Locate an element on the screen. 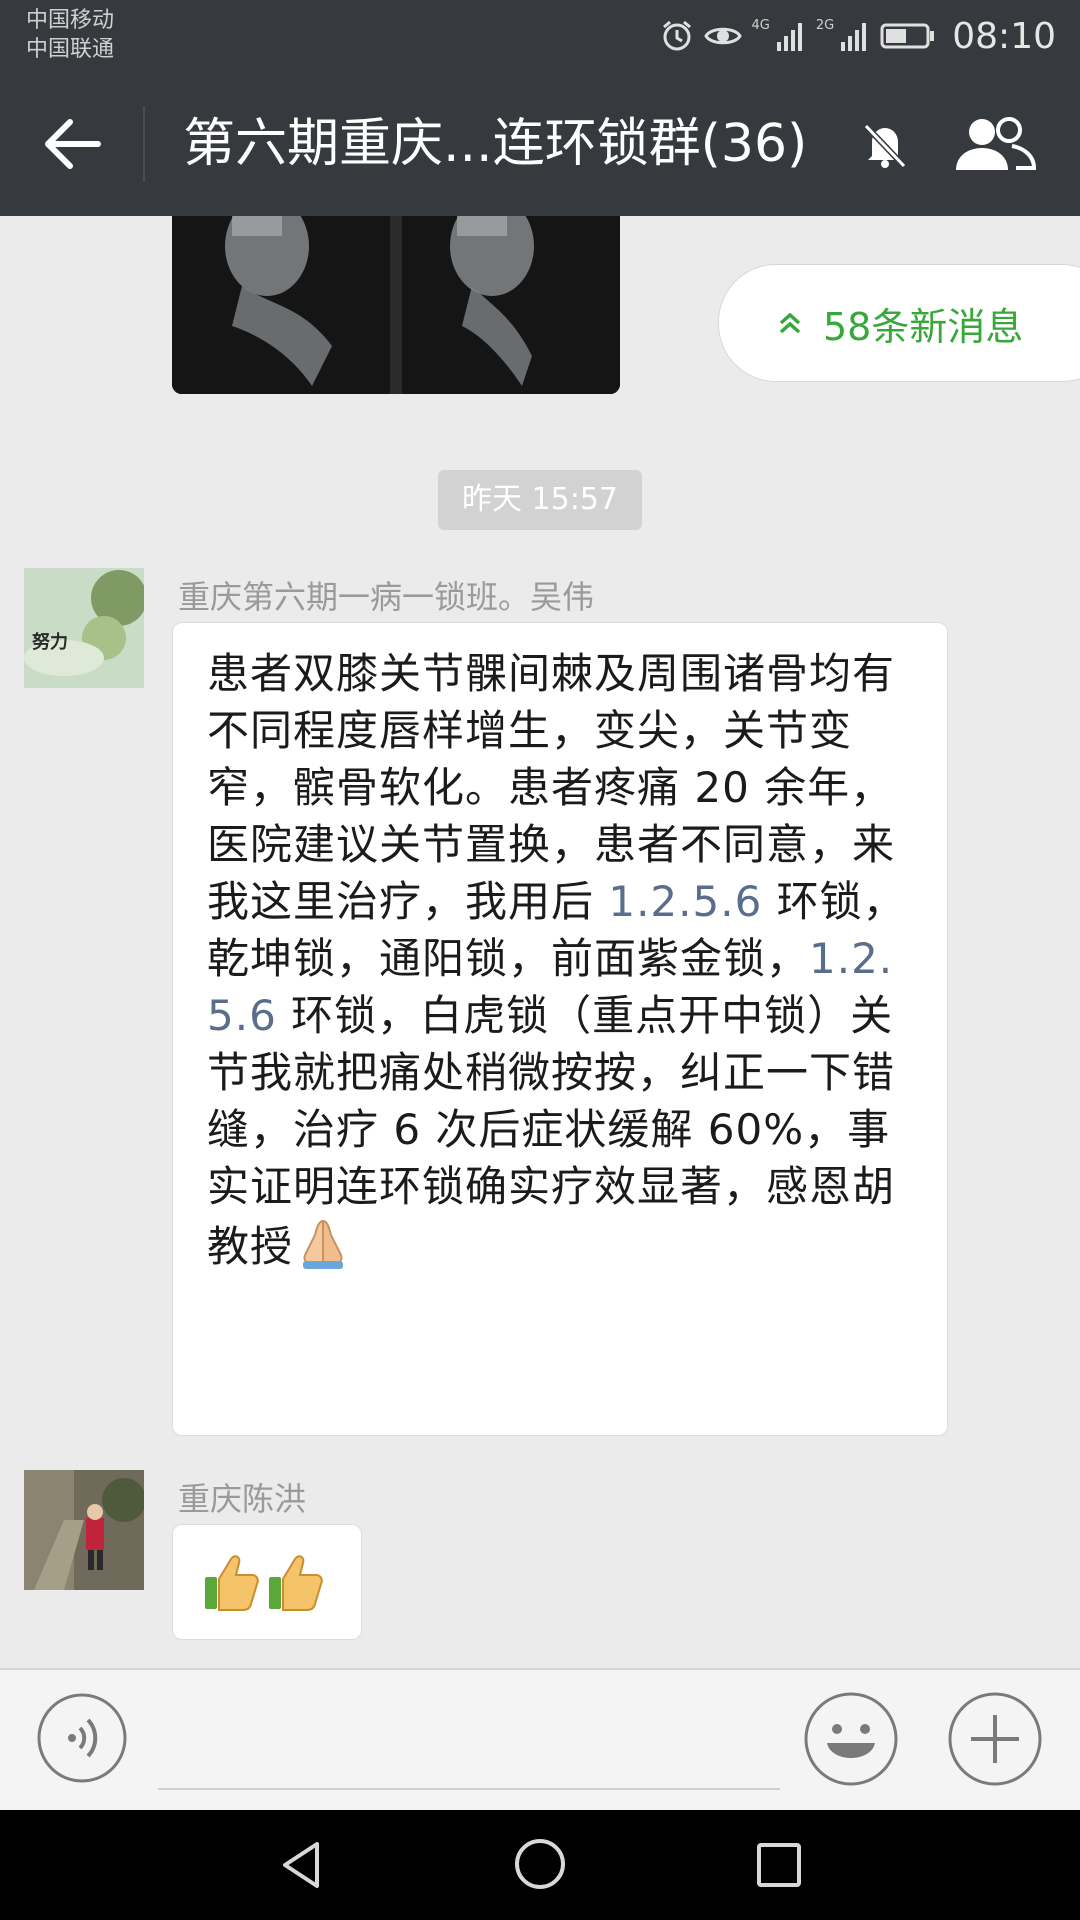  xray-image-message is located at coordinates (396, 305).